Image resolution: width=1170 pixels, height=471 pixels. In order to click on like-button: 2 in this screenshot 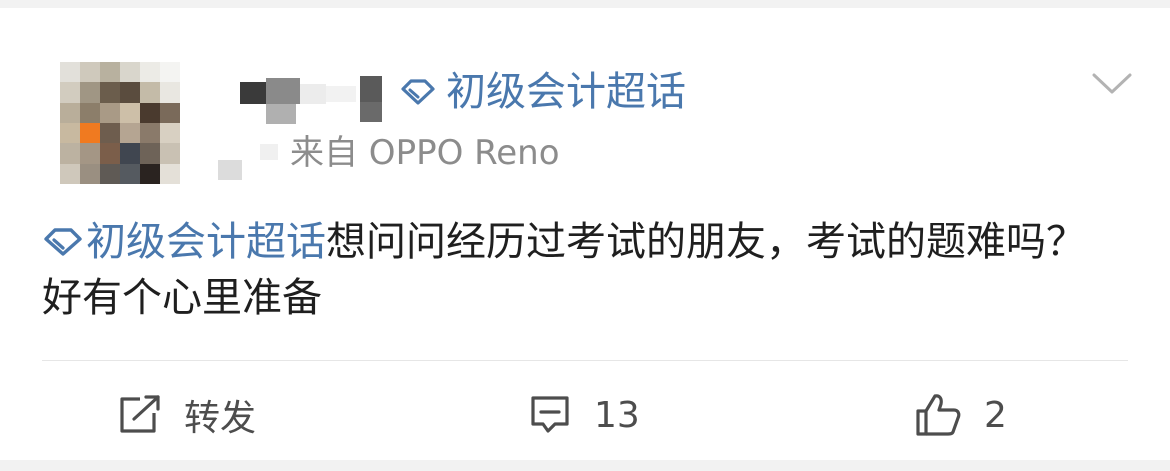, I will do `click(960, 415)`.